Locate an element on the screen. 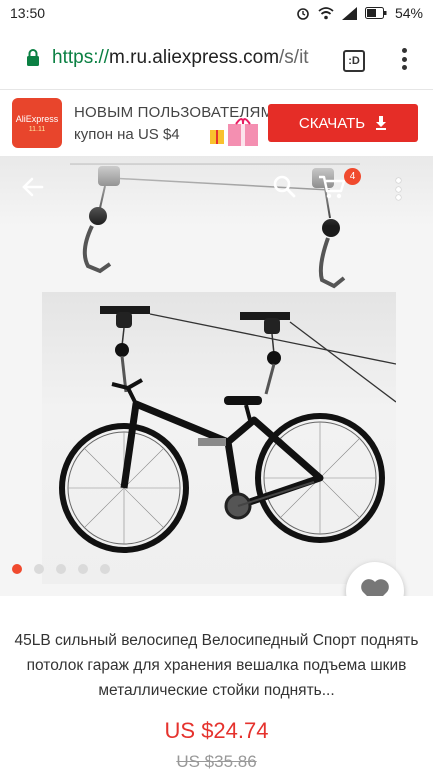 The width and height of the screenshot is (433, 772). gift-icon is located at coordinates (234, 132).